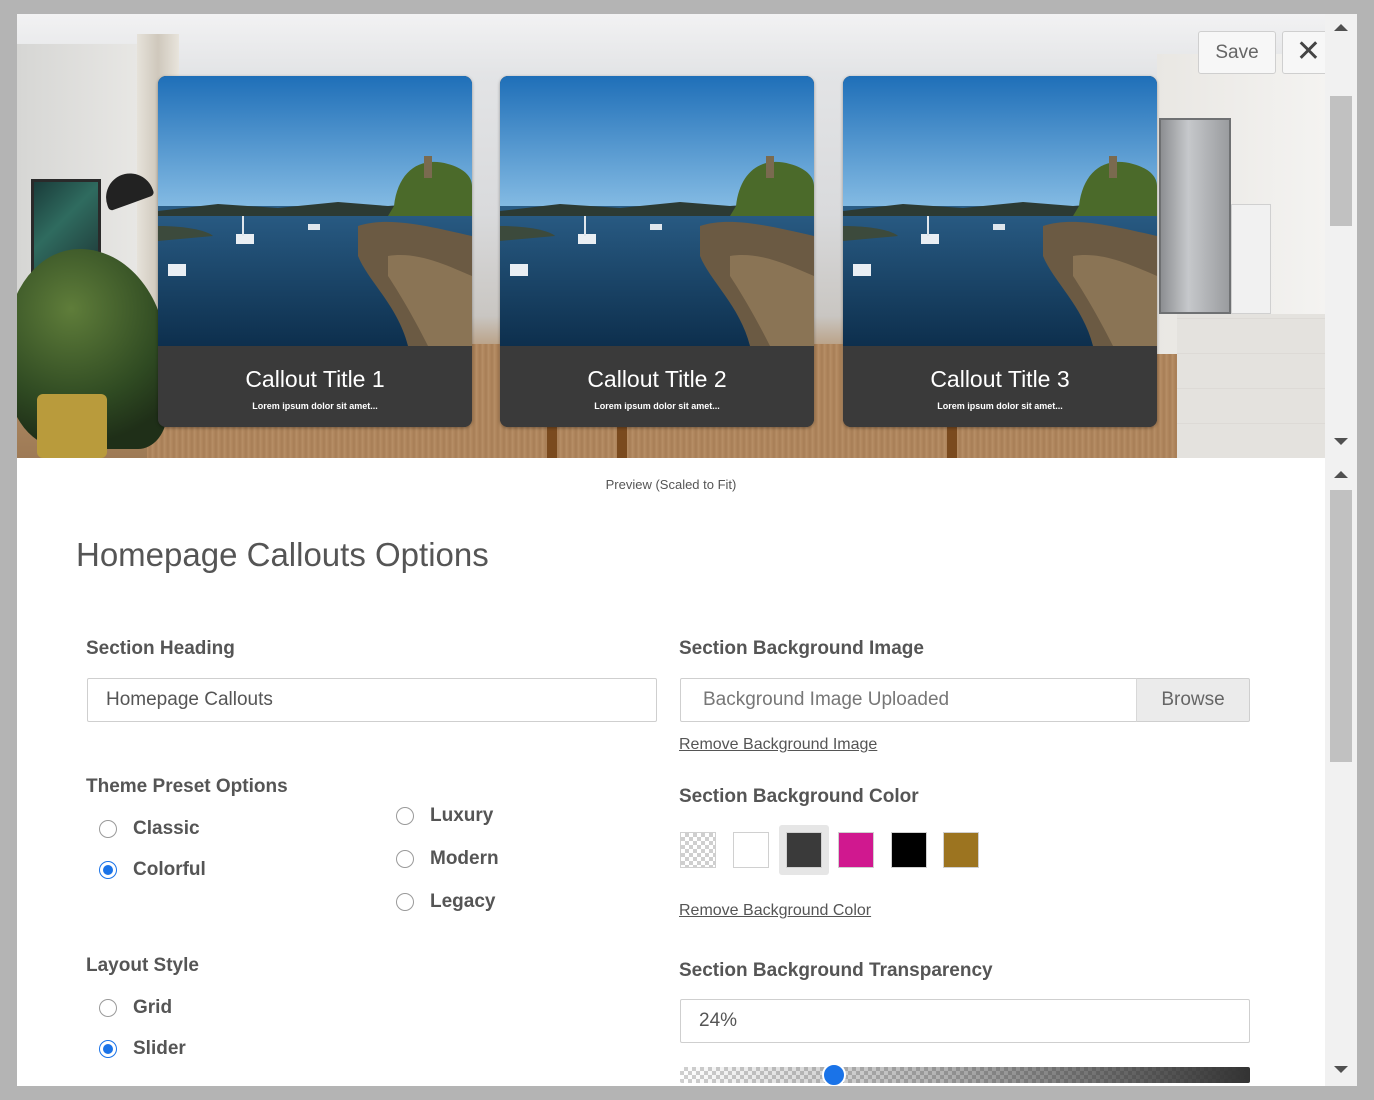 The height and width of the screenshot is (1100, 1374). What do you see at coordinates (372, 700) in the screenshot?
I see `section-heading-input` at bounding box center [372, 700].